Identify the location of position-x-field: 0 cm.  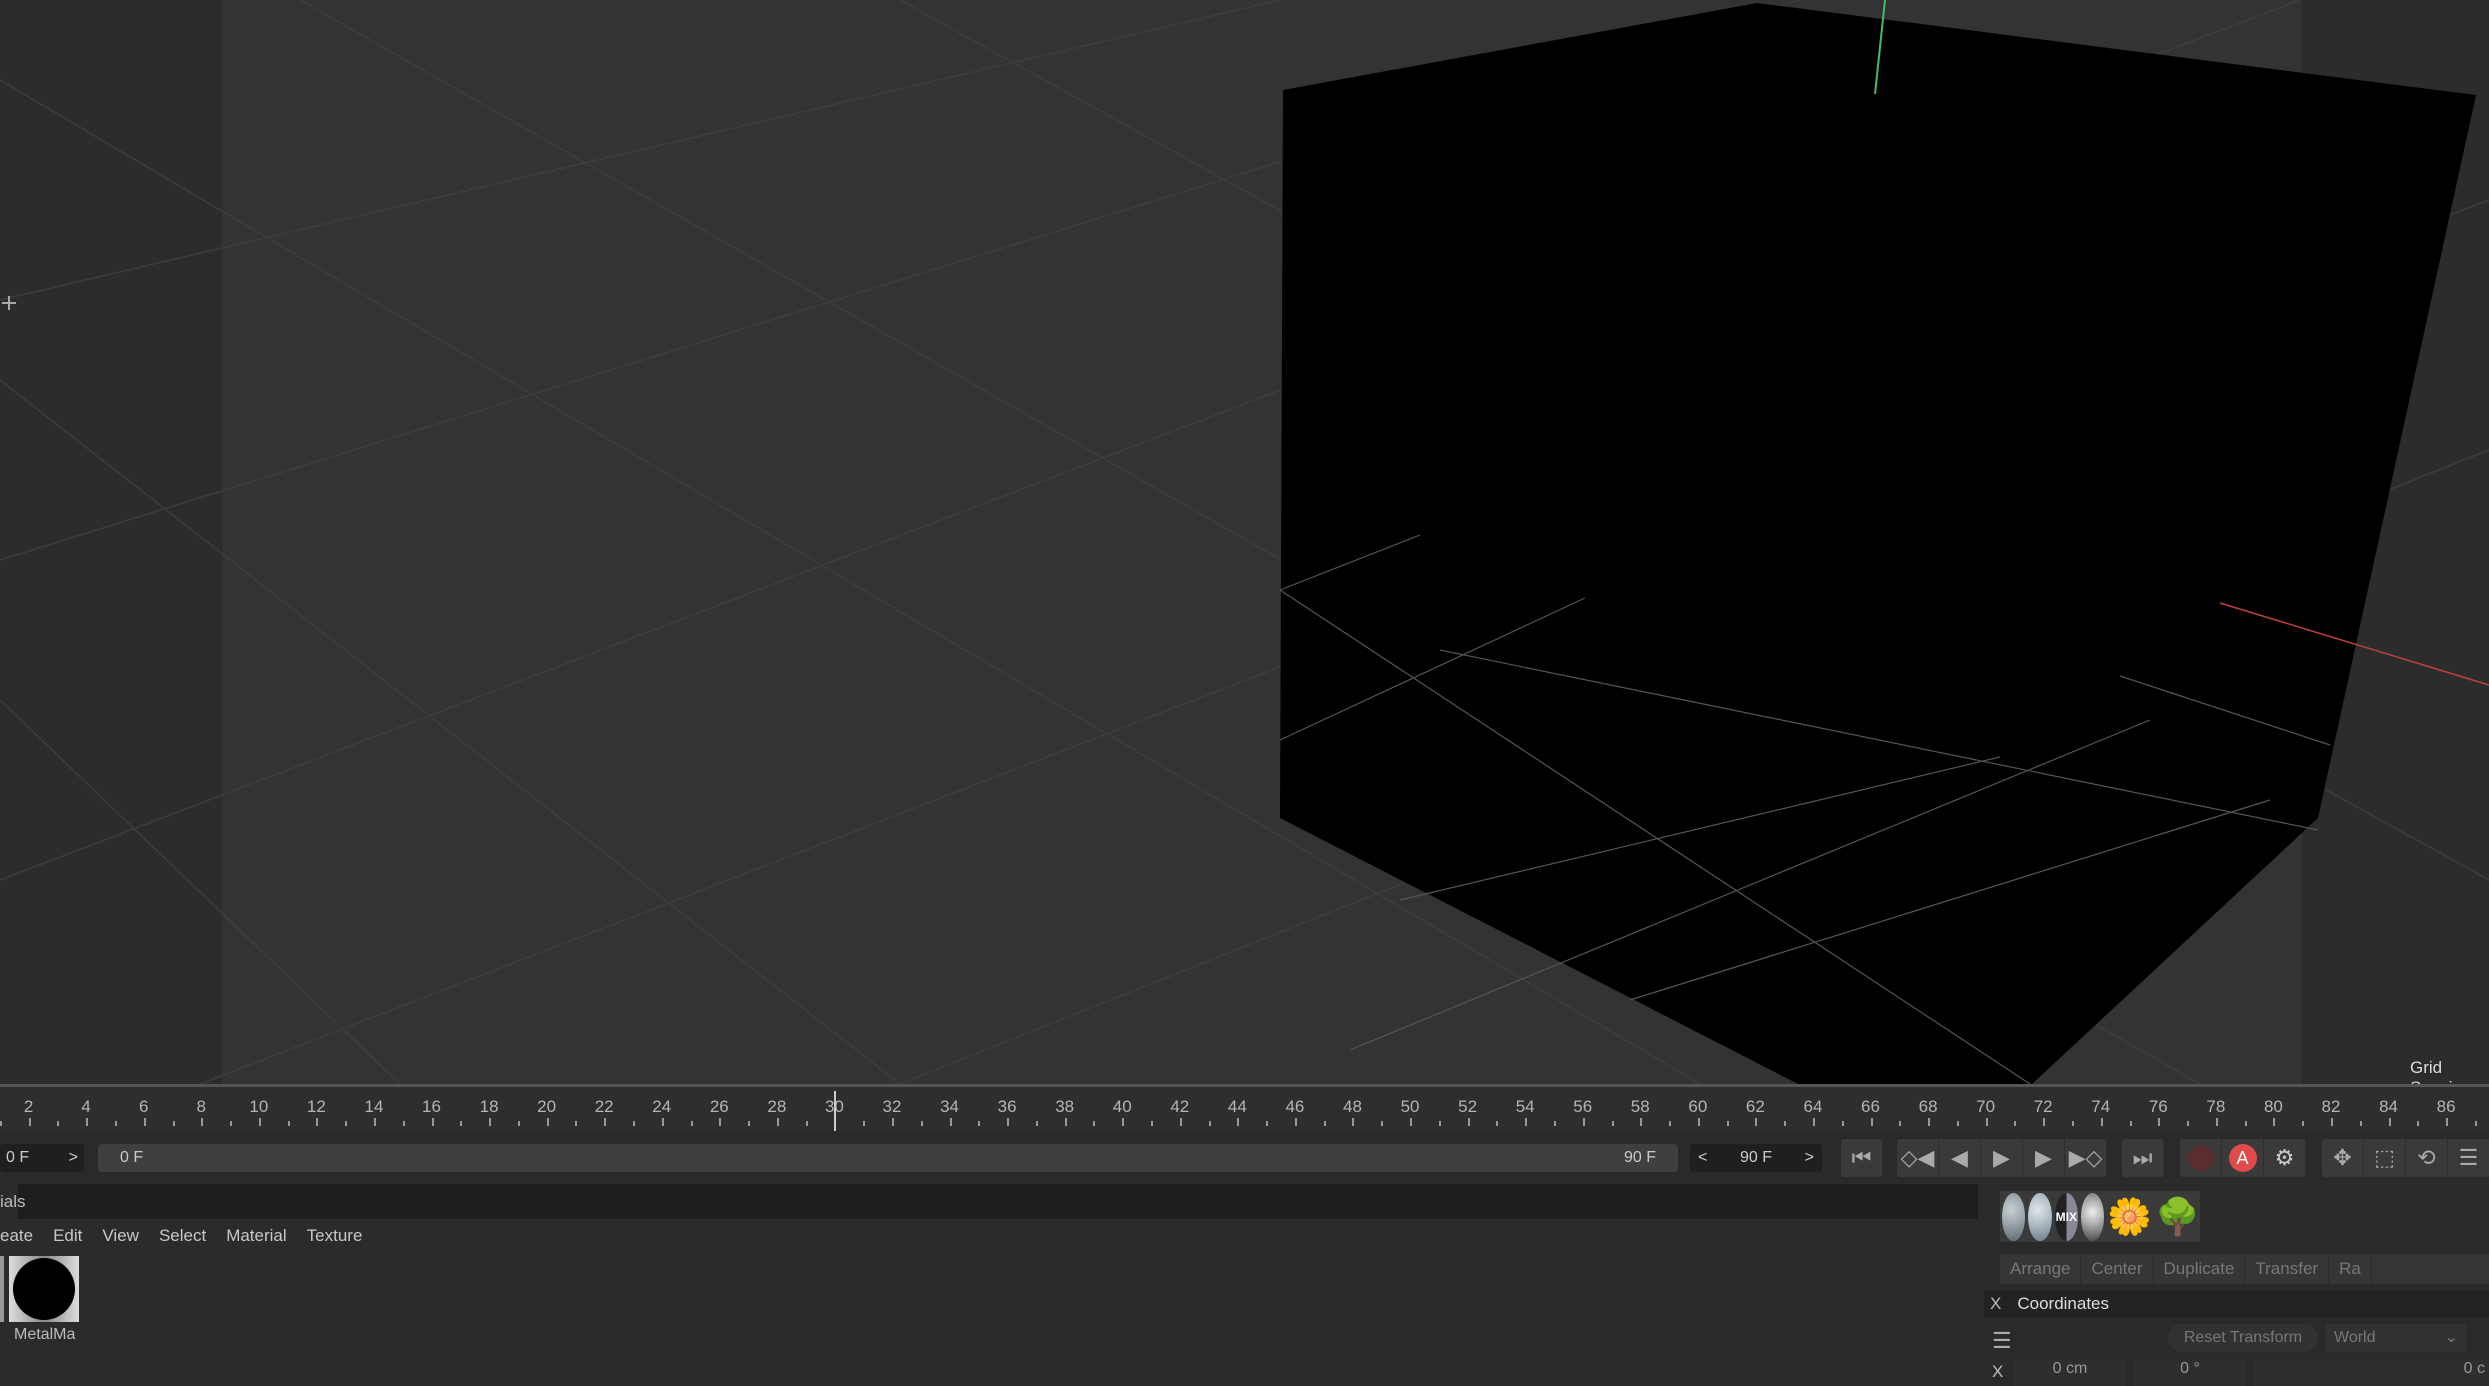
(2070, 1373).